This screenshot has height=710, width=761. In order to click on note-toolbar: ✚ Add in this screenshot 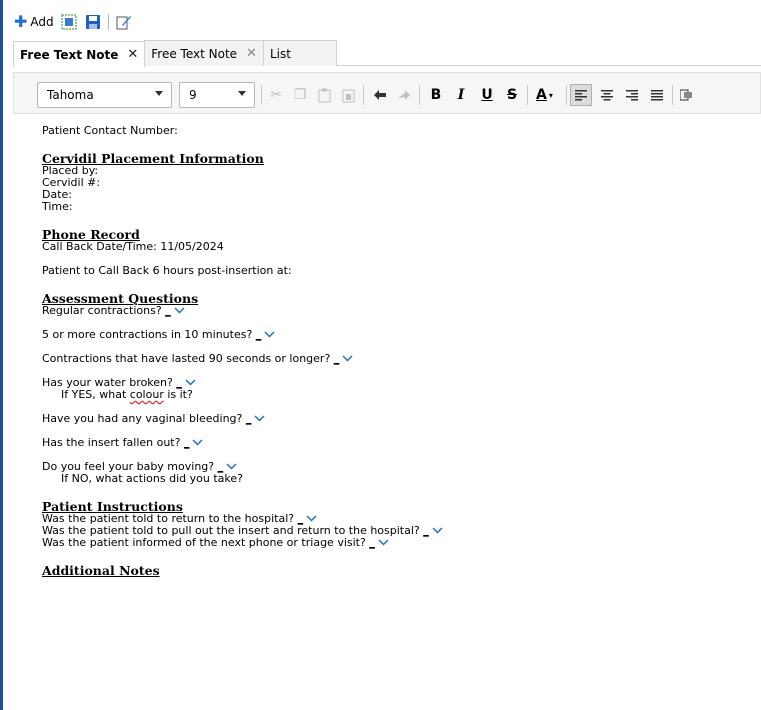, I will do `click(73, 22)`.